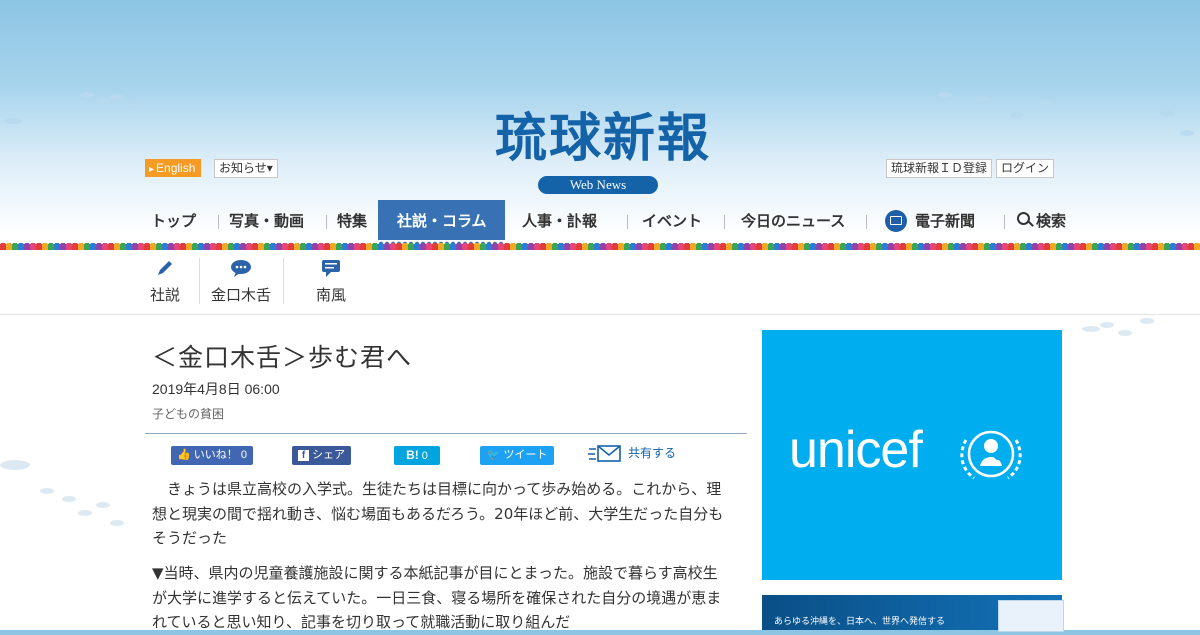 Image resolution: width=1200 pixels, height=635 pixels. What do you see at coordinates (424, 456) in the screenshot?
I see `hatena-count: 0` at bounding box center [424, 456].